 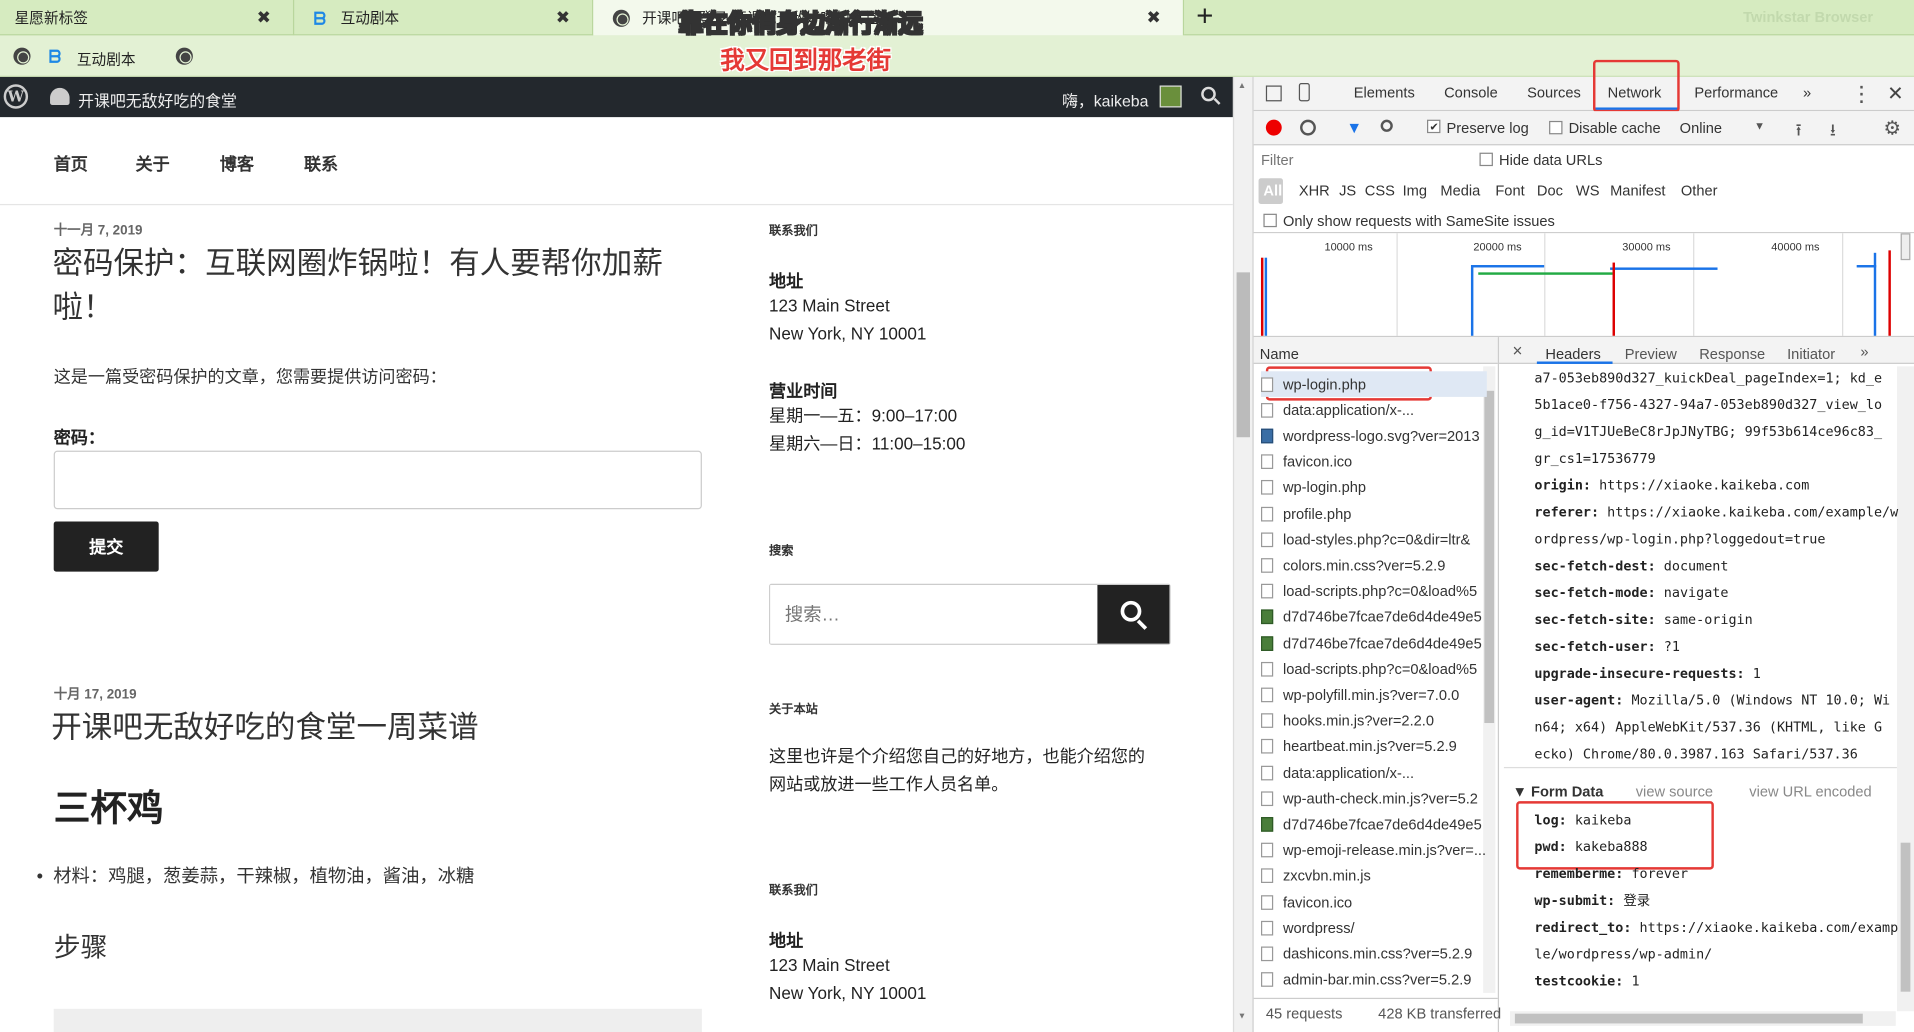 What do you see at coordinates (1588, 190) in the screenshot?
I see `filter-ws: WS` at bounding box center [1588, 190].